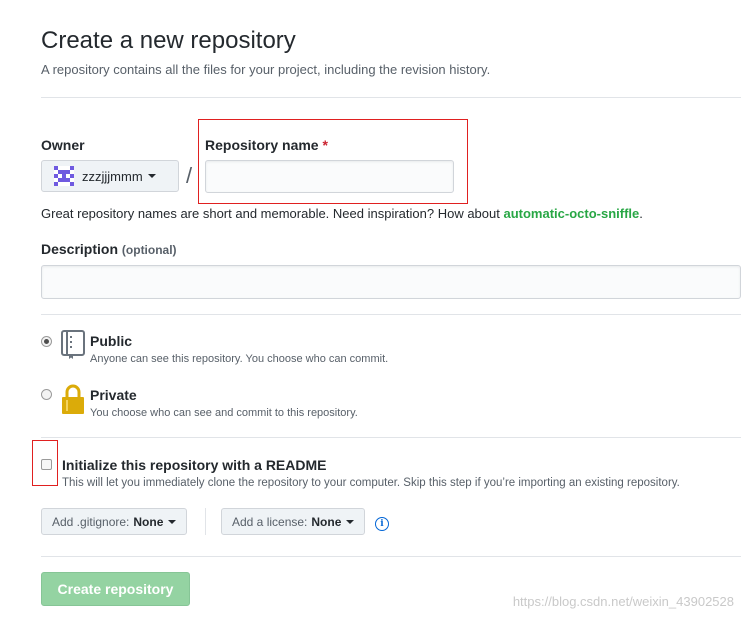 The height and width of the screenshot is (621, 744). I want to click on owner-name: zzzjjjmmm, so click(112, 176).